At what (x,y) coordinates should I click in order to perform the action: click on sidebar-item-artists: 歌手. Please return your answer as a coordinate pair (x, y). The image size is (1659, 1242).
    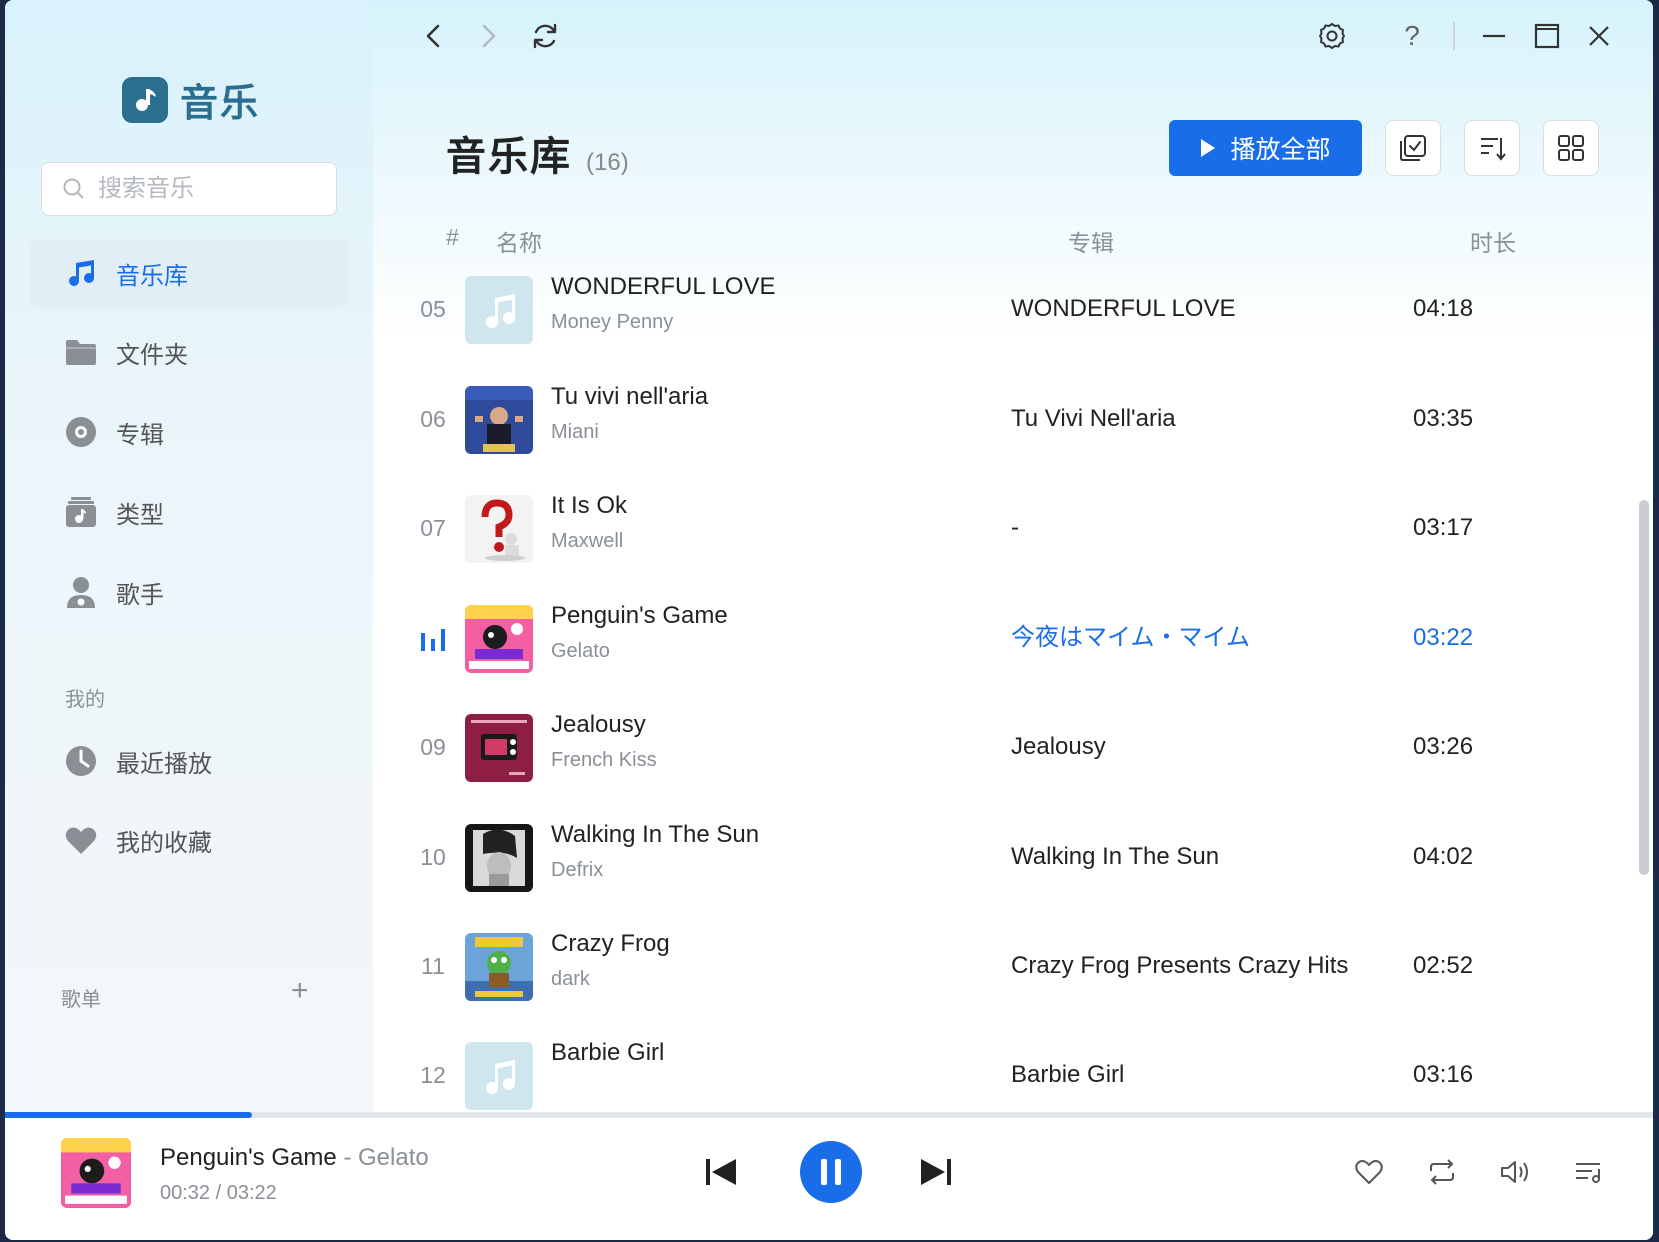
    Looking at the image, I should click on (189, 592).